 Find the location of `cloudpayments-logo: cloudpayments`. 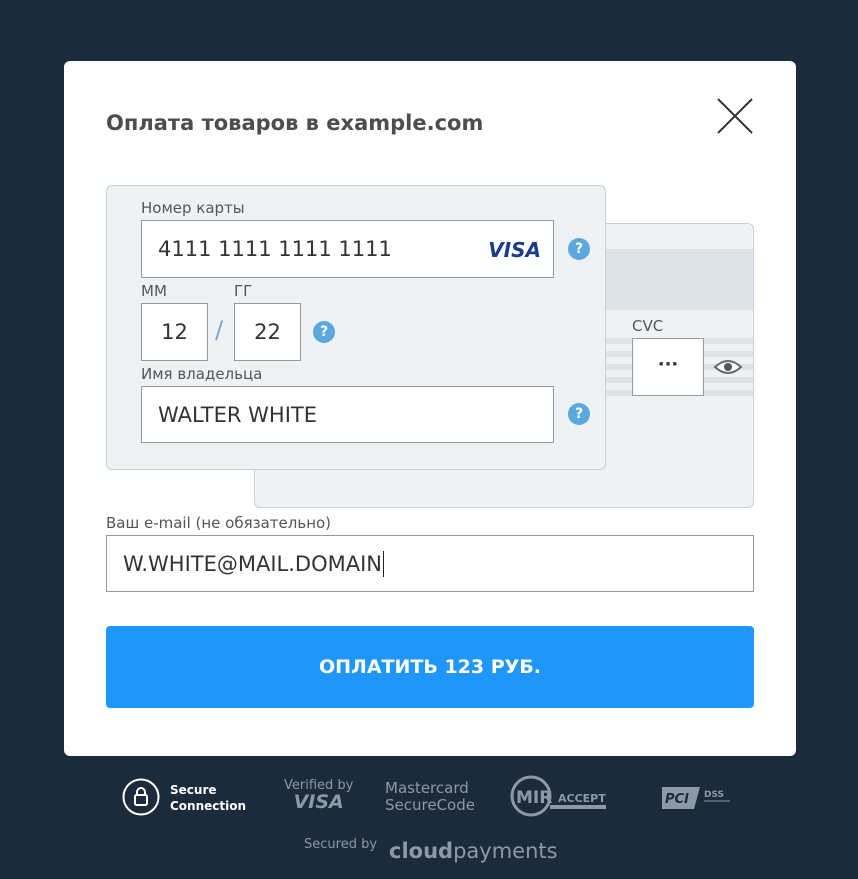

cloudpayments-logo: cloudpayments is located at coordinates (473, 851).